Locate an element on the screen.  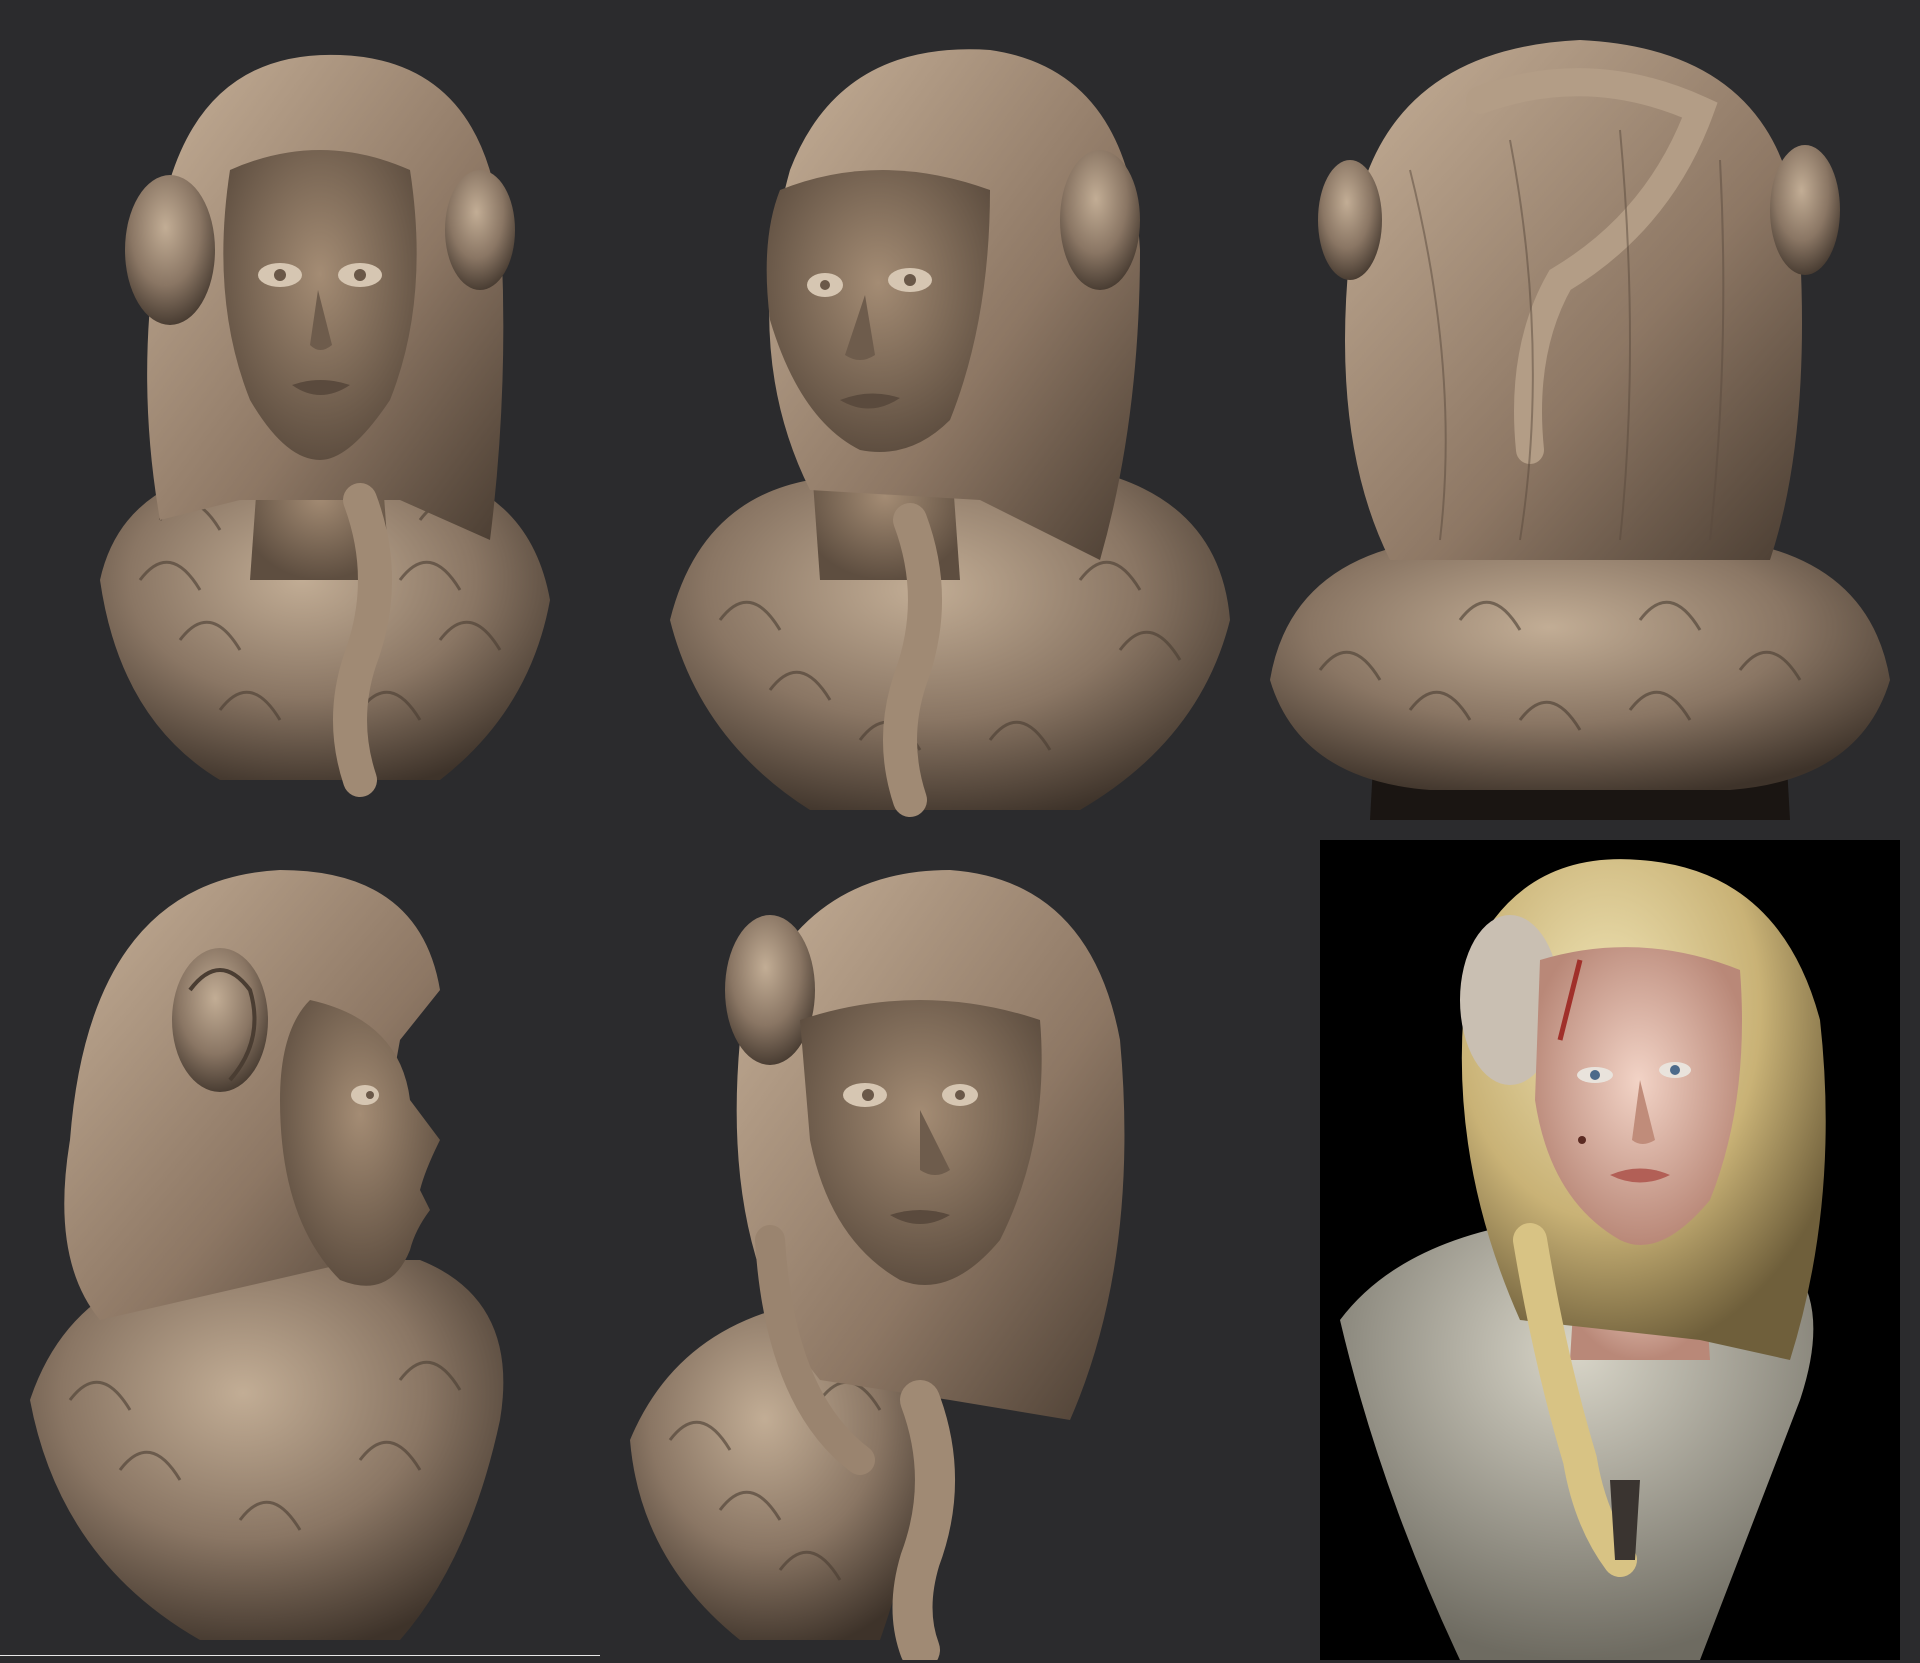
hair-mass-back is located at coordinates (1573, 300).